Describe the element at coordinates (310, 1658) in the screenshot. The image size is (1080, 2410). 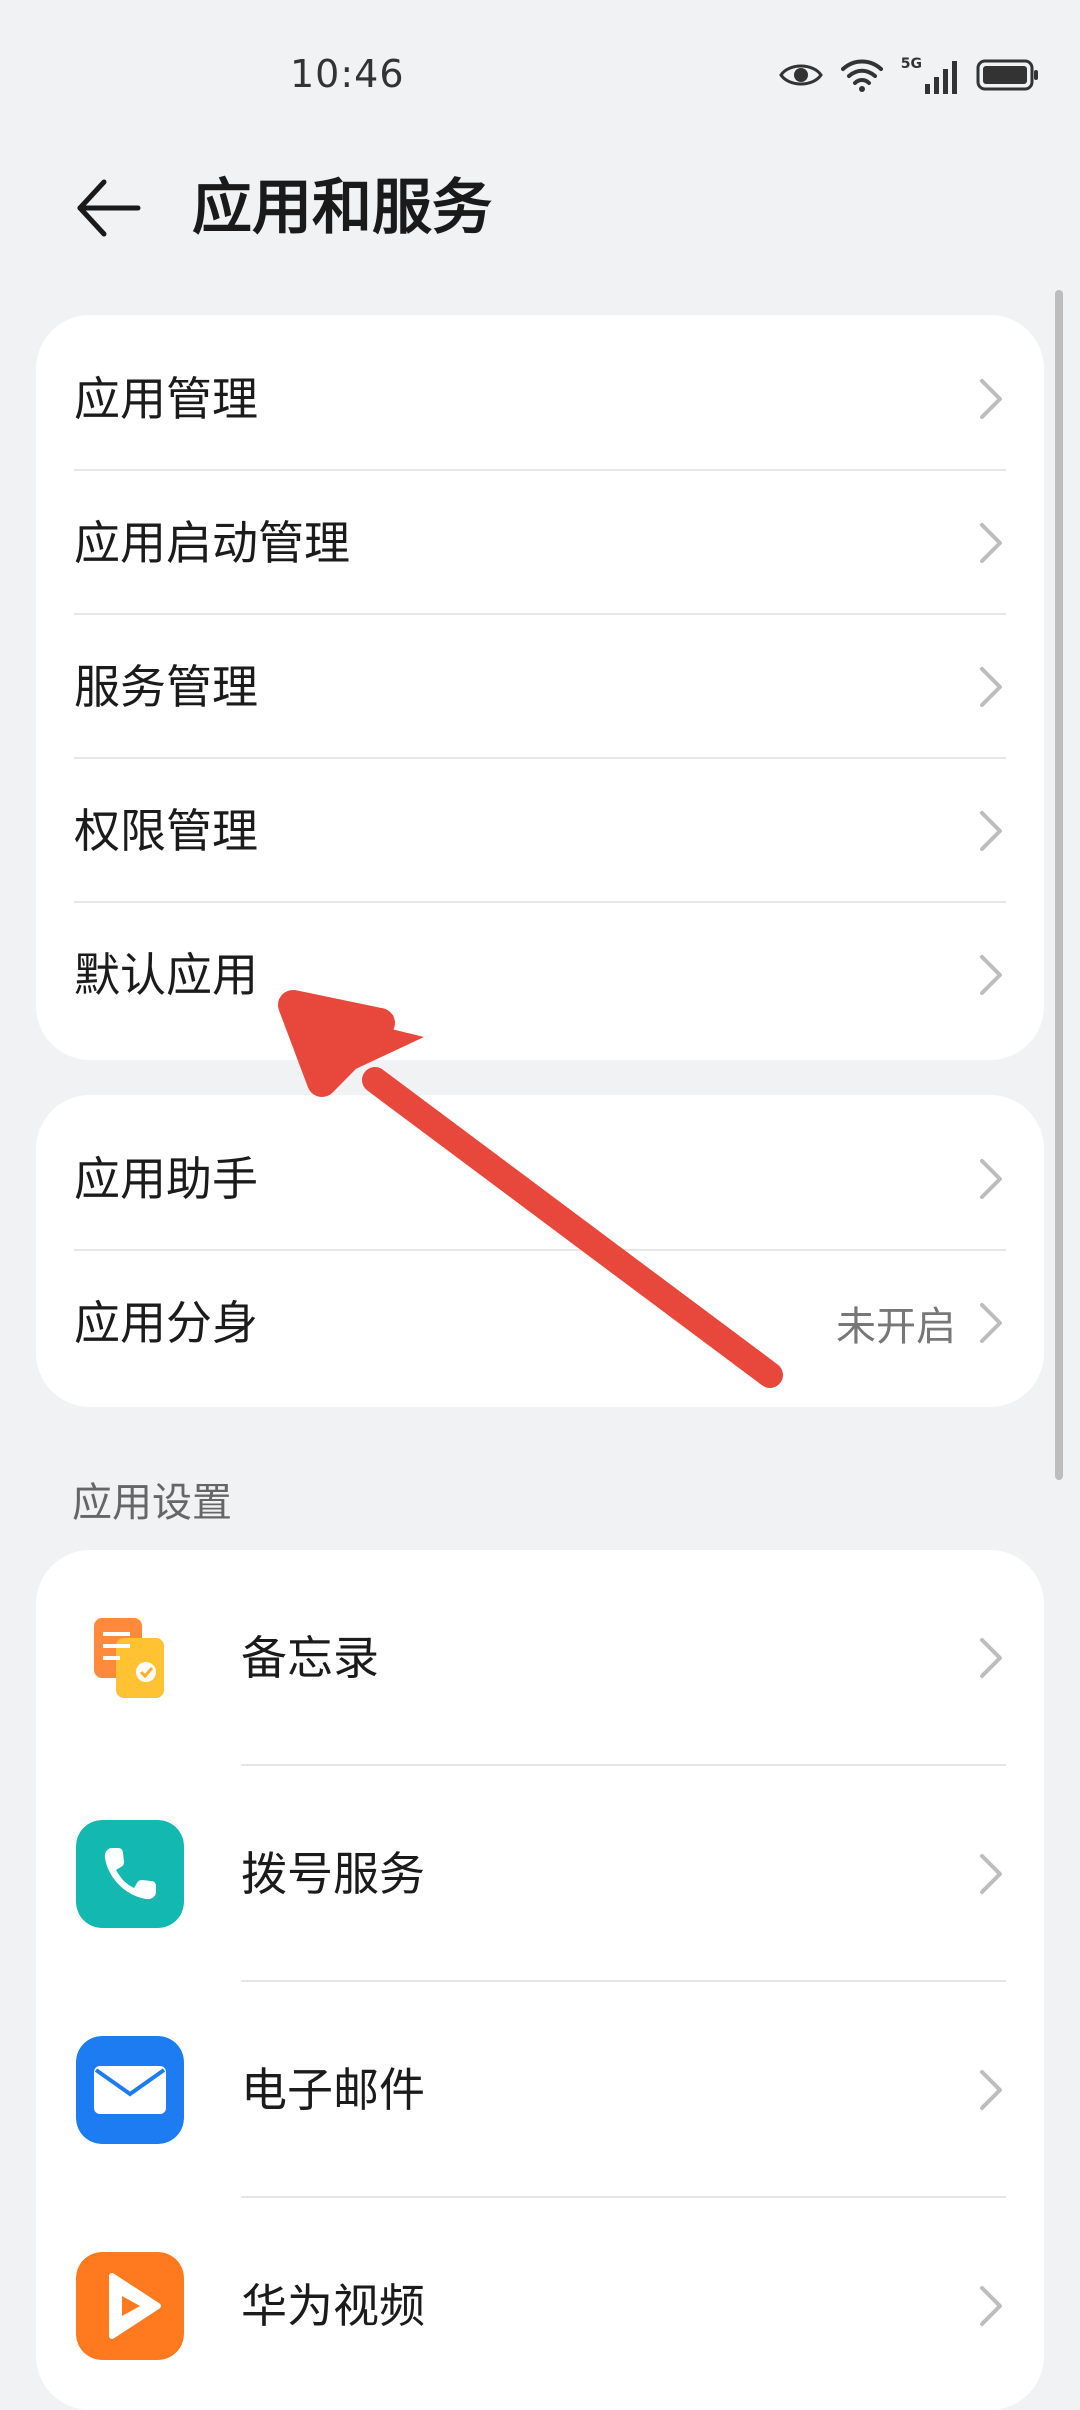
I see `list-item-label: 备忘录` at that location.